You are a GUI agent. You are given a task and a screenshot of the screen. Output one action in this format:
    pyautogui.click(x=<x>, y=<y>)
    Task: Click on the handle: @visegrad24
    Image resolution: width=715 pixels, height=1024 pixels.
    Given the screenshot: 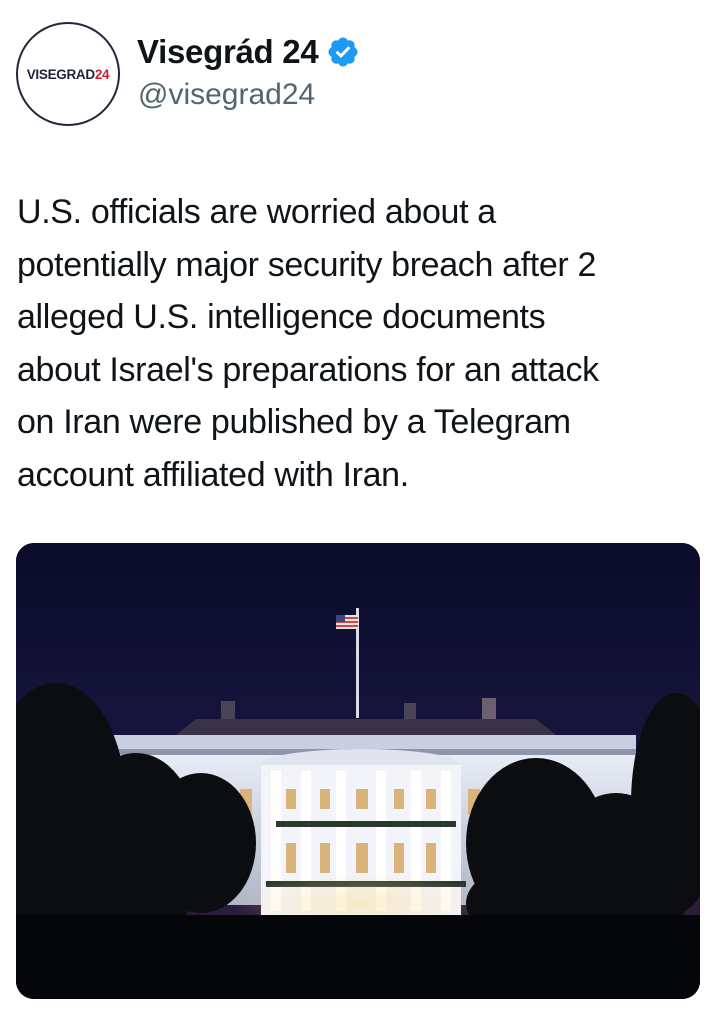 What is the action you would take?
    pyautogui.click(x=226, y=95)
    